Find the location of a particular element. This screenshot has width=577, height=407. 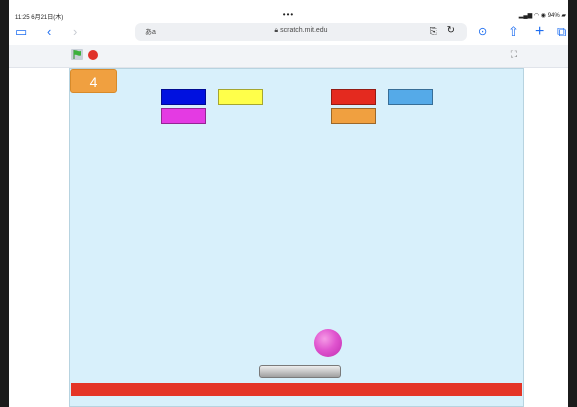

browser-toolbar: ▭ ‹ › あa 🔒︎ scratch.mit.edu ⎘ ↻ ⊙ ⇧ + ⧉ is located at coordinates (288, 33).